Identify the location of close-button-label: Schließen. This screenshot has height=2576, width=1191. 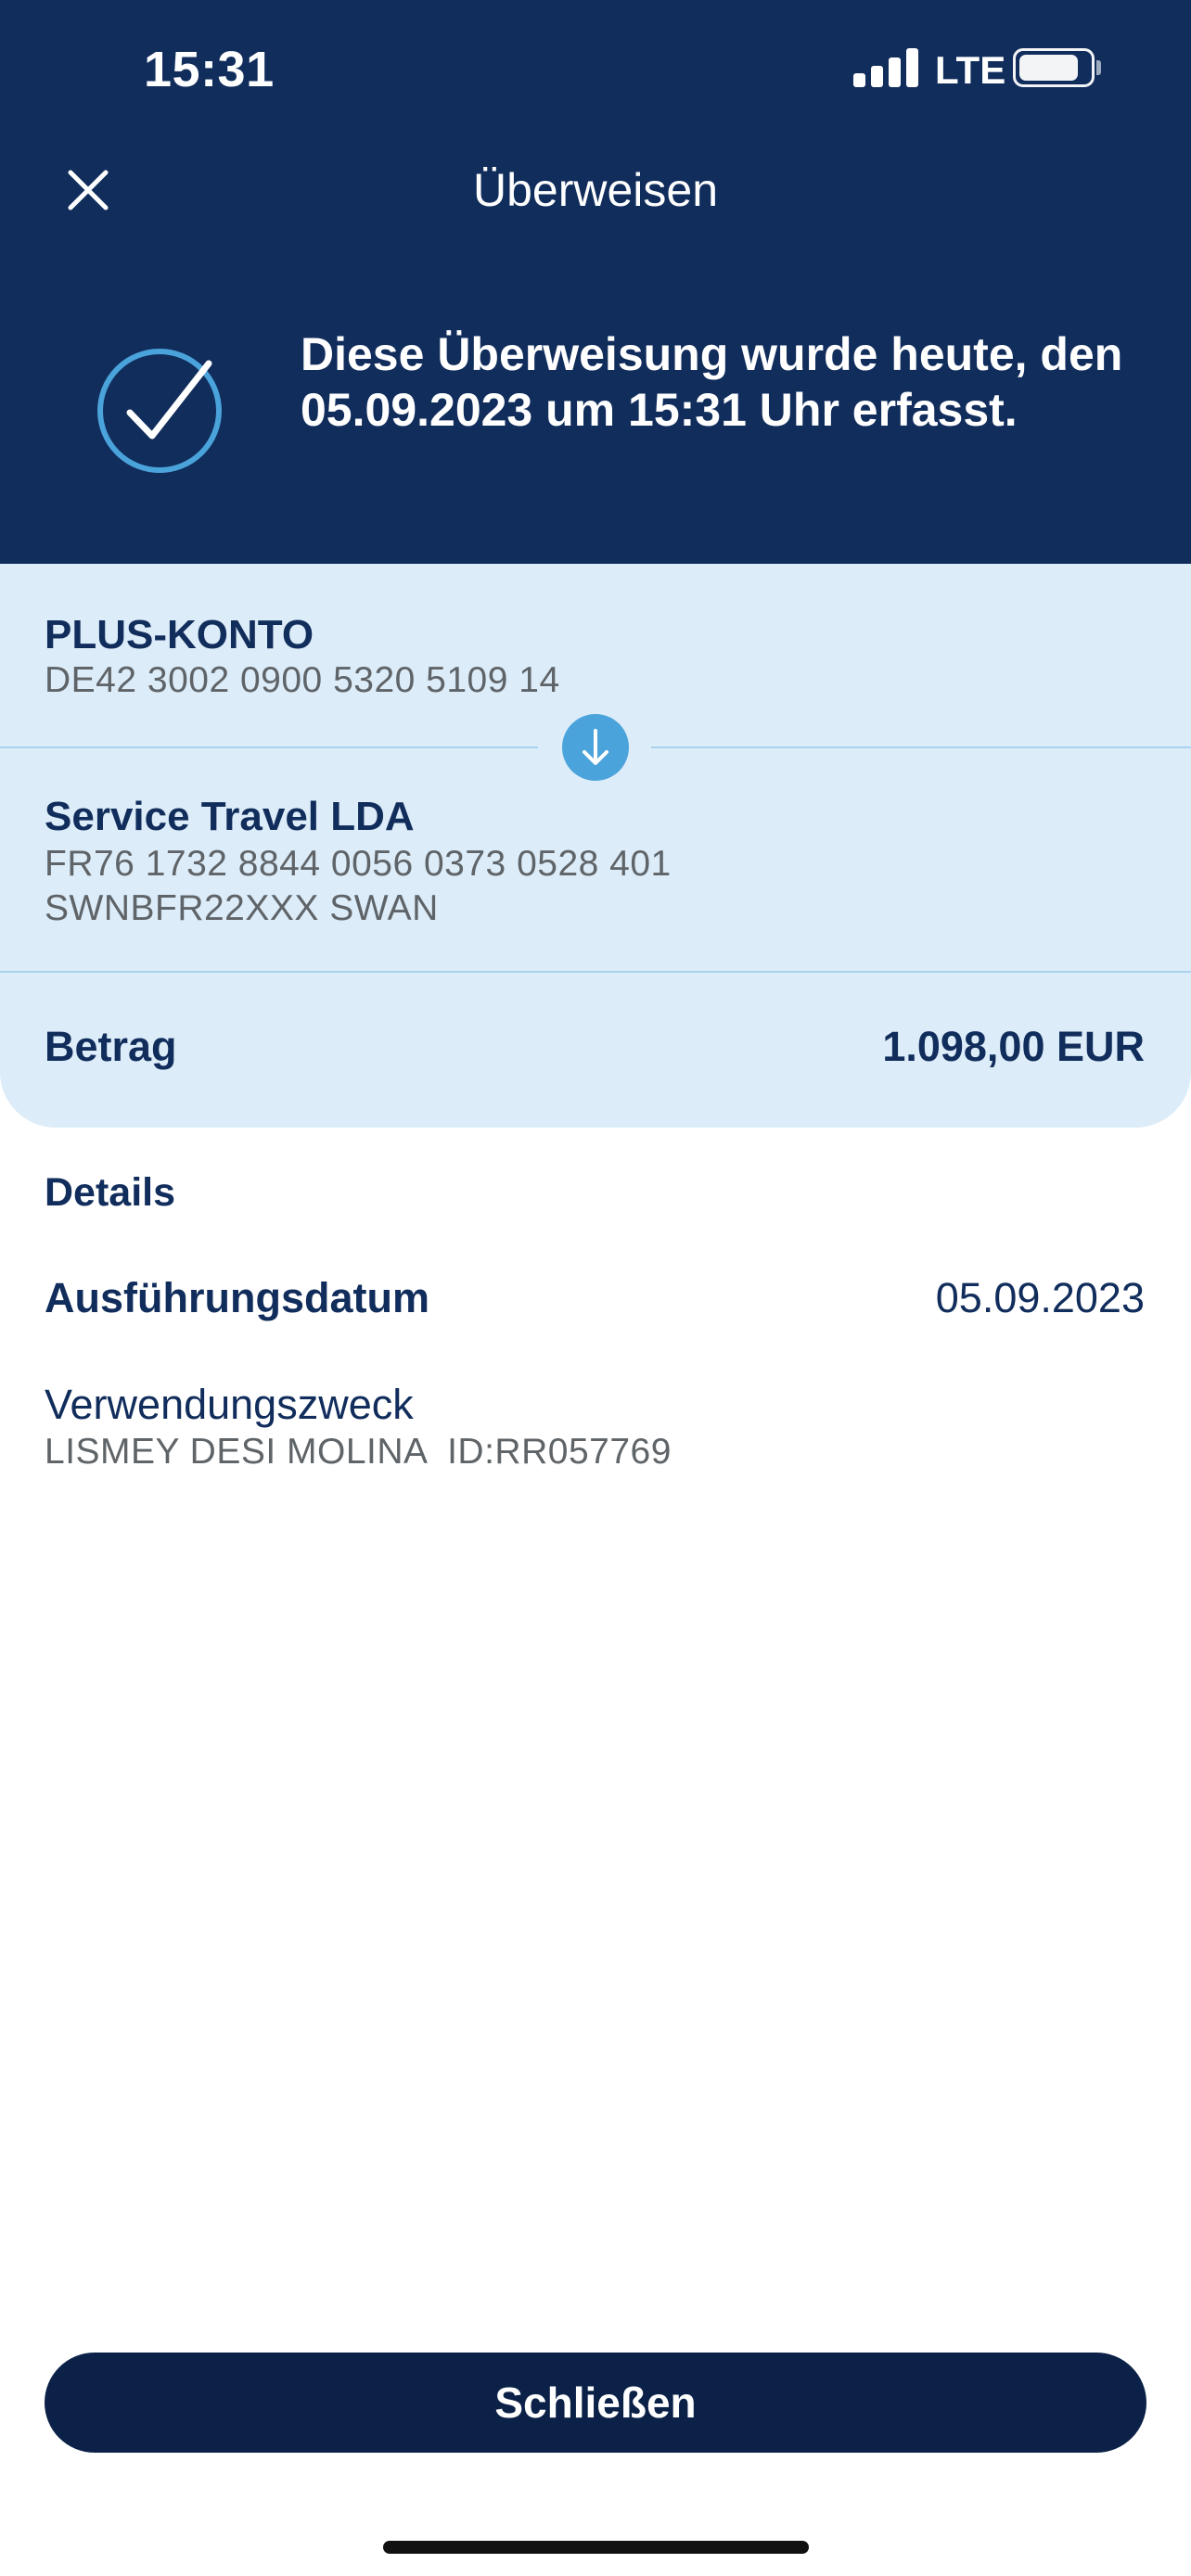
(595, 2402).